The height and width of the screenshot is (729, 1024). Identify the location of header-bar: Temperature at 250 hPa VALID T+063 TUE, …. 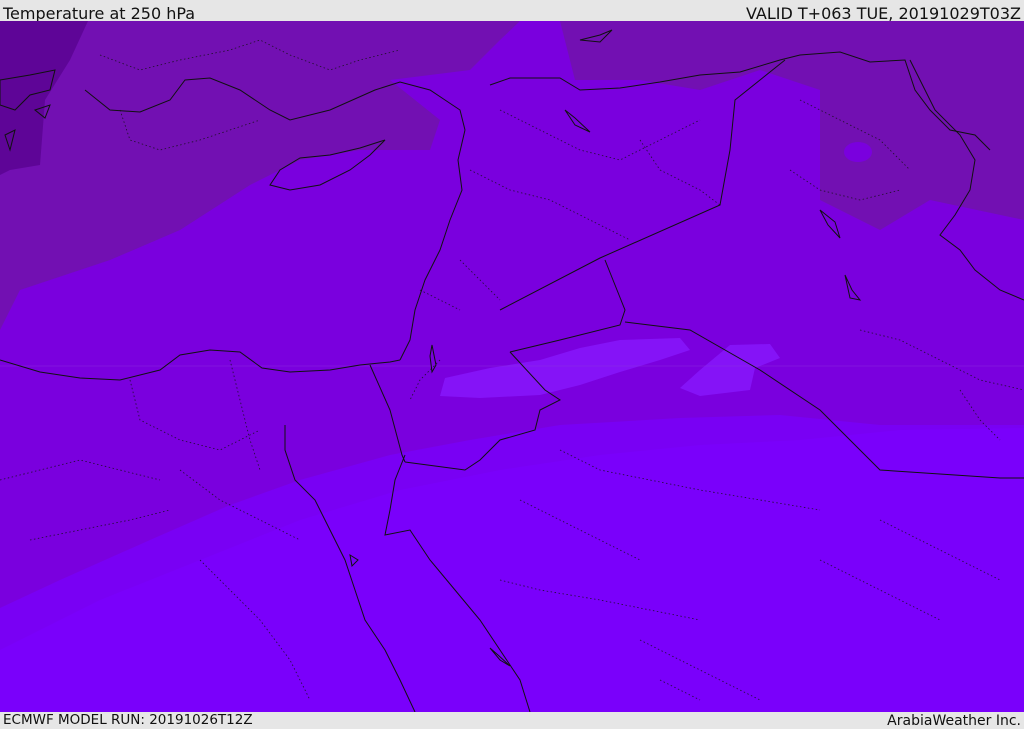
(512, 11).